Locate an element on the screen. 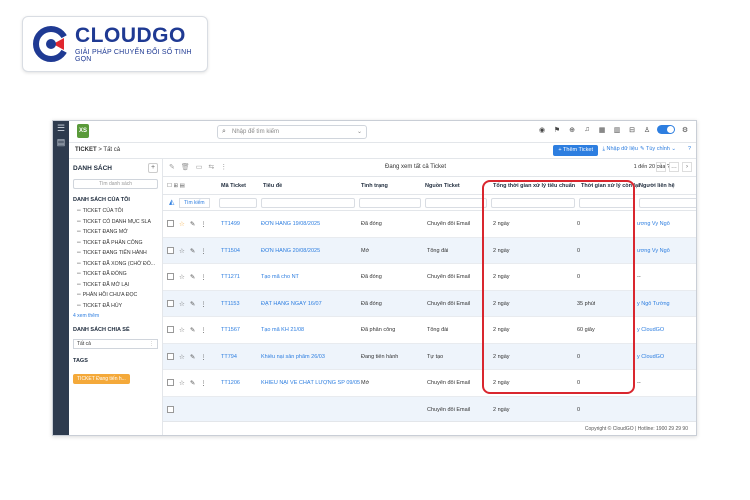 This screenshot has width=750, height=500. sidebar-item: ═ TICKET ĐÃ PHÂN CÔNG is located at coordinates (115, 243).